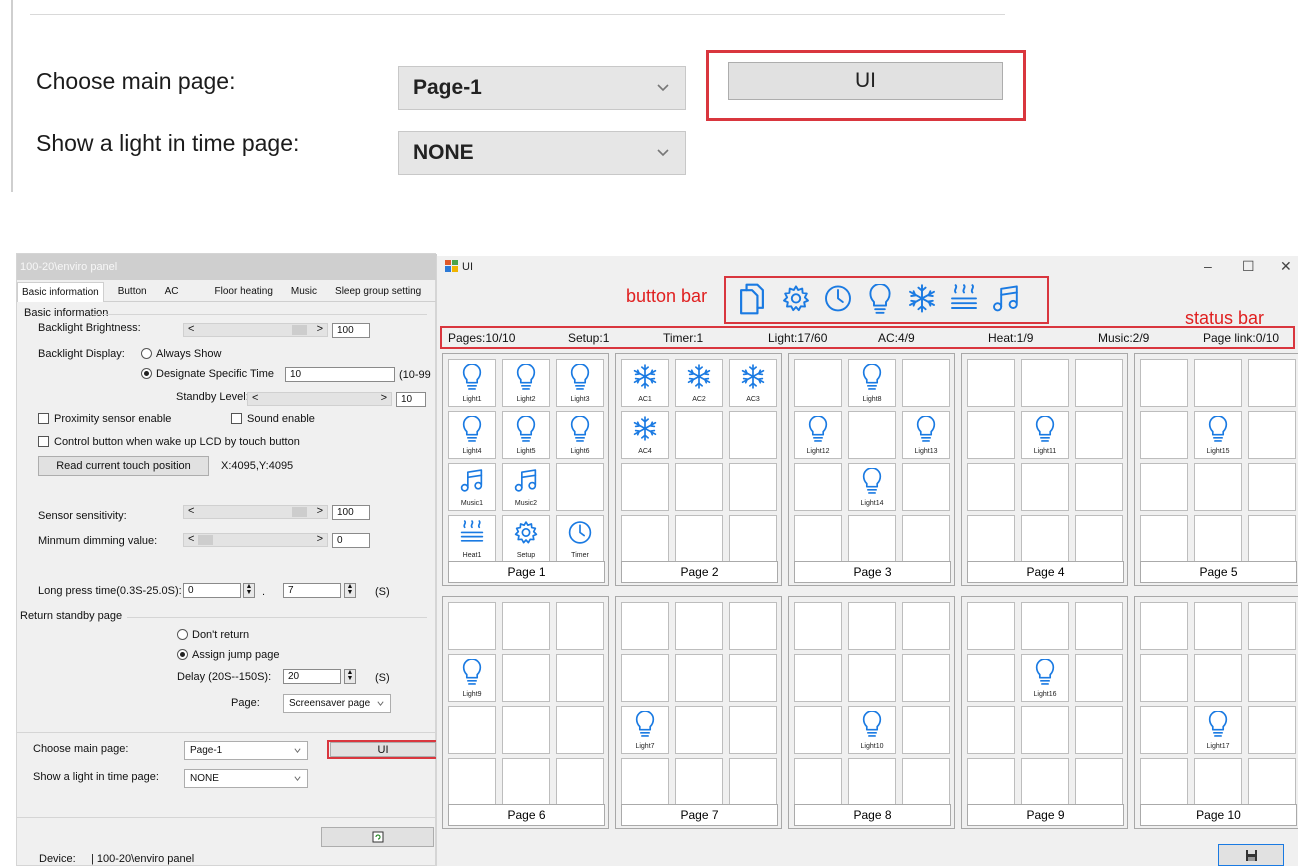  I want to click on button-cell-ac4: AC4, so click(645, 435).